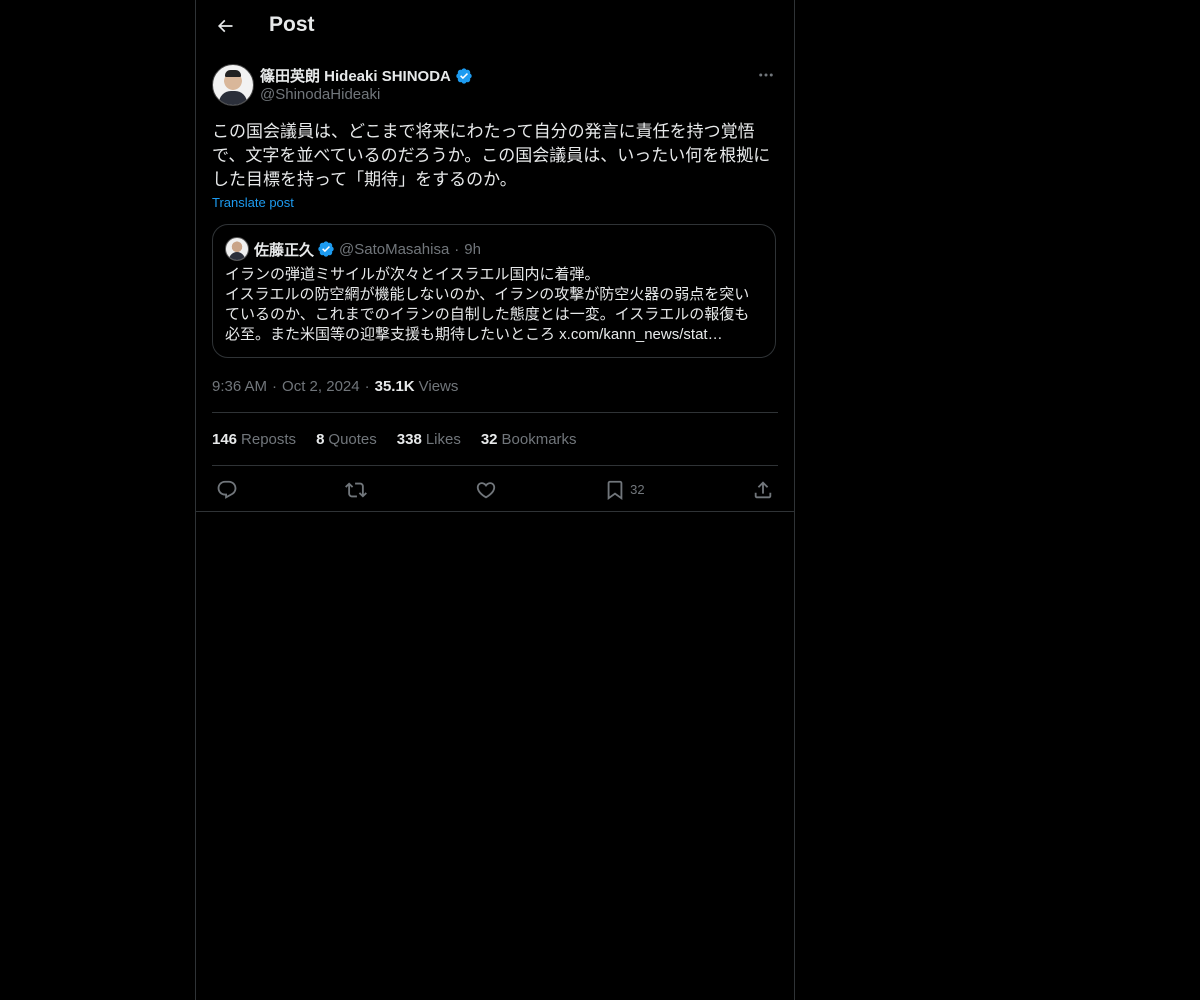 The image size is (1200, 1000). I want to click on repost-icon, so click(356, 489).